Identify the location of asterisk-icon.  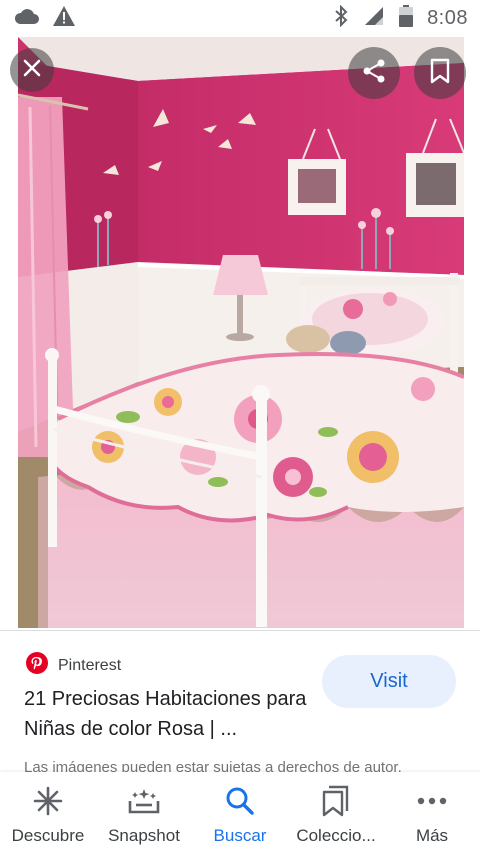
(48, 801).